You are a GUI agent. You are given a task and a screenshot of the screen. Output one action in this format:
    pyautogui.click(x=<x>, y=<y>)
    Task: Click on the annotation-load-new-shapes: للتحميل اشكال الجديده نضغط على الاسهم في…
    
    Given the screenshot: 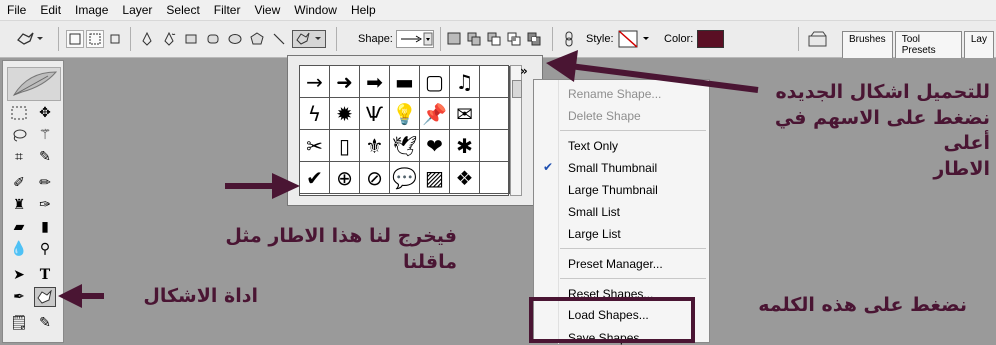 What is the action you would take?
    pyautogui.click(x=882, y=130)
    